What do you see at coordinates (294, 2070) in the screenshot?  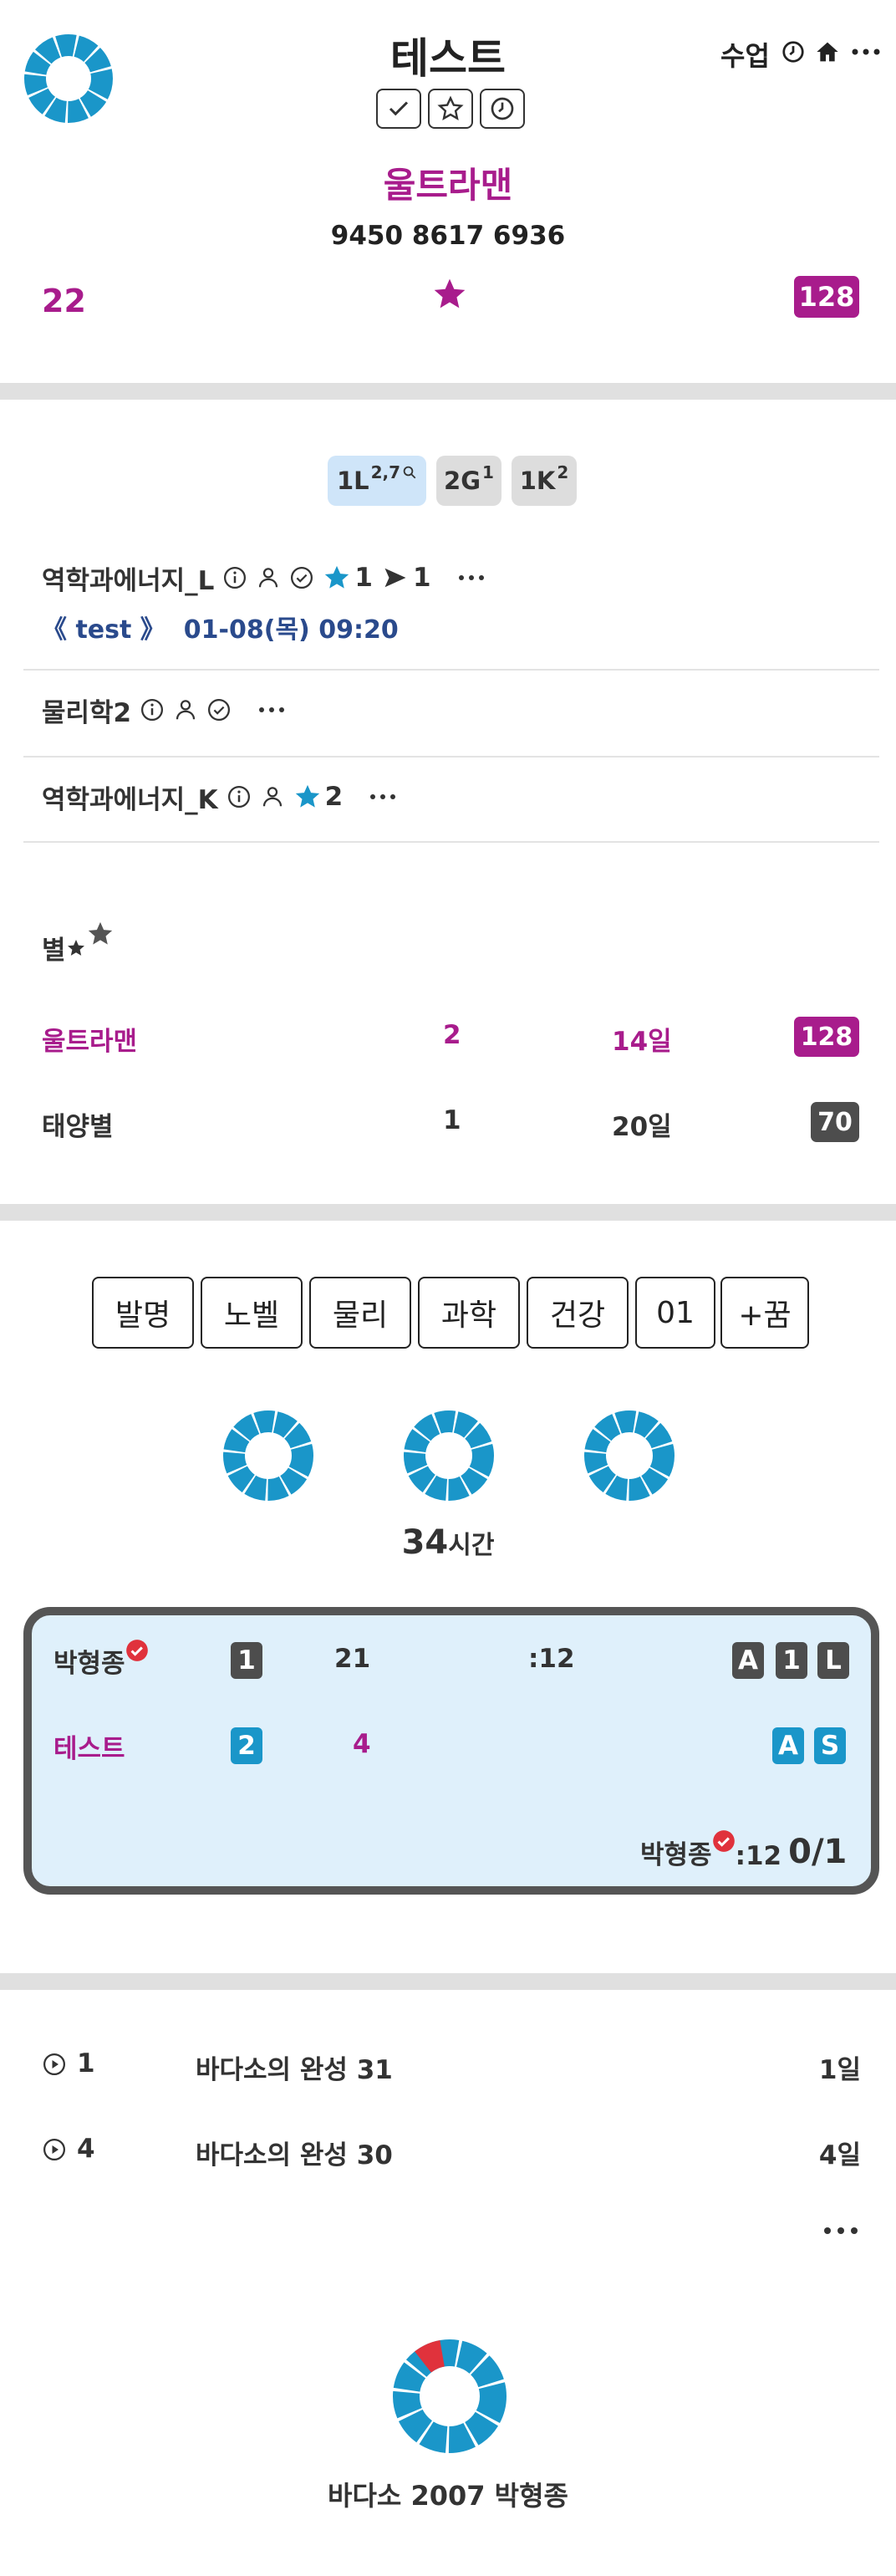 I see `history-title: 바다소의 완성 31` at bounding box center [294, 2070].